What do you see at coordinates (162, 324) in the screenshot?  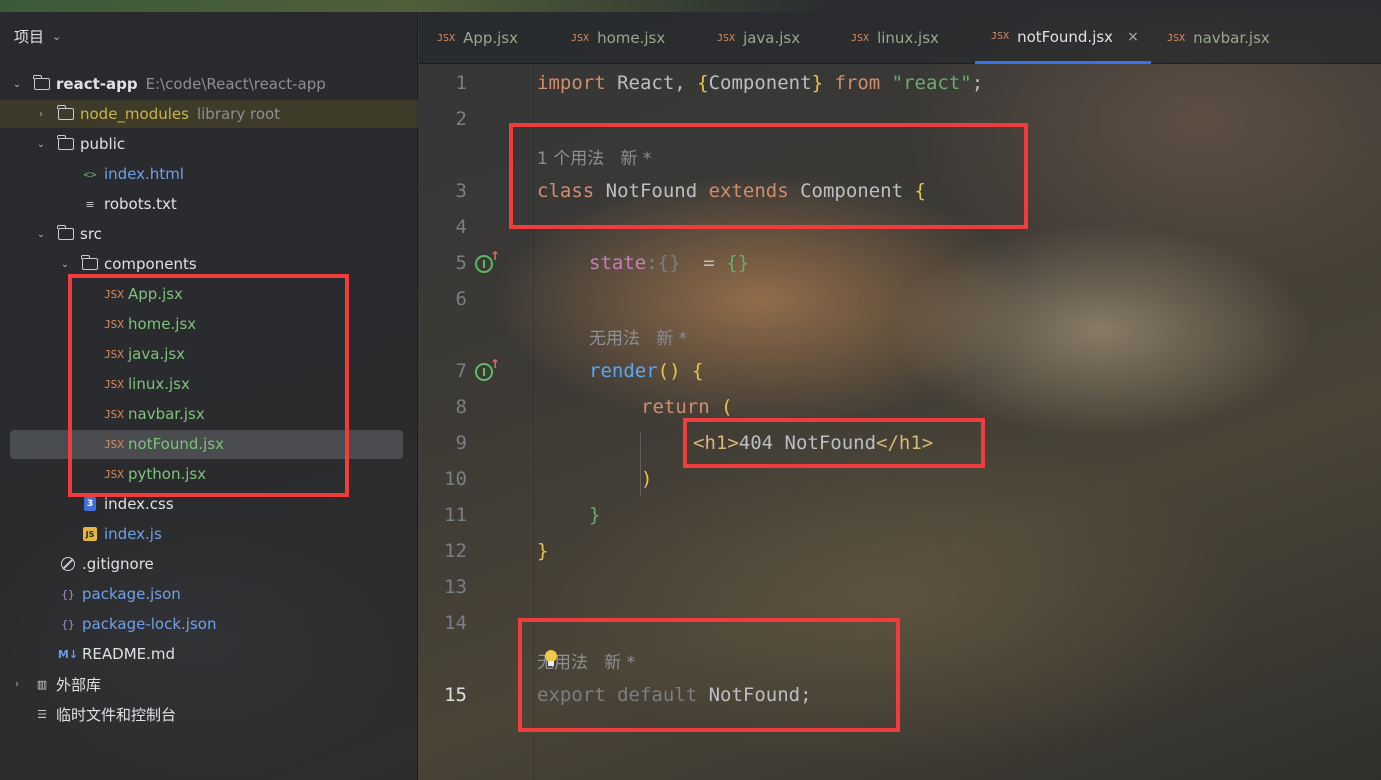 I see `tree-item-label: home.jsx` at bounding box center [162, 324].